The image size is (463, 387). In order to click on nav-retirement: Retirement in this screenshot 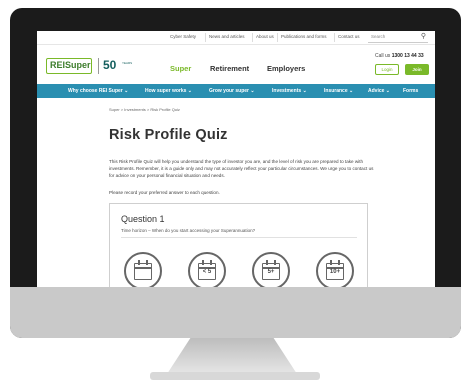, I will do `click(229, 68)`.